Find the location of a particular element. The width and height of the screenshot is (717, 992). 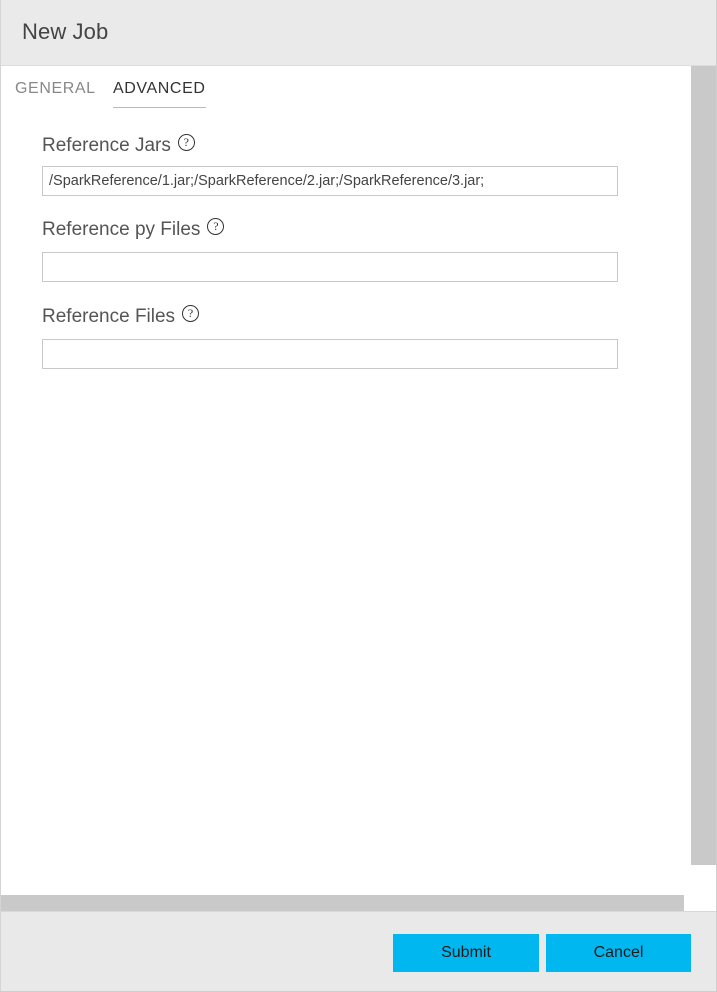

cancel-button: Cancel is located at coordinates (618, 953).